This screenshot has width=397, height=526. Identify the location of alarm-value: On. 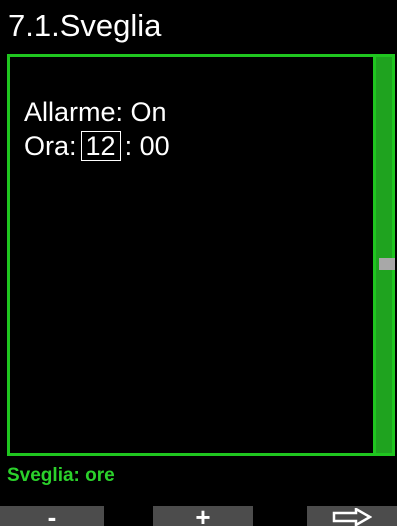
(149, 112).